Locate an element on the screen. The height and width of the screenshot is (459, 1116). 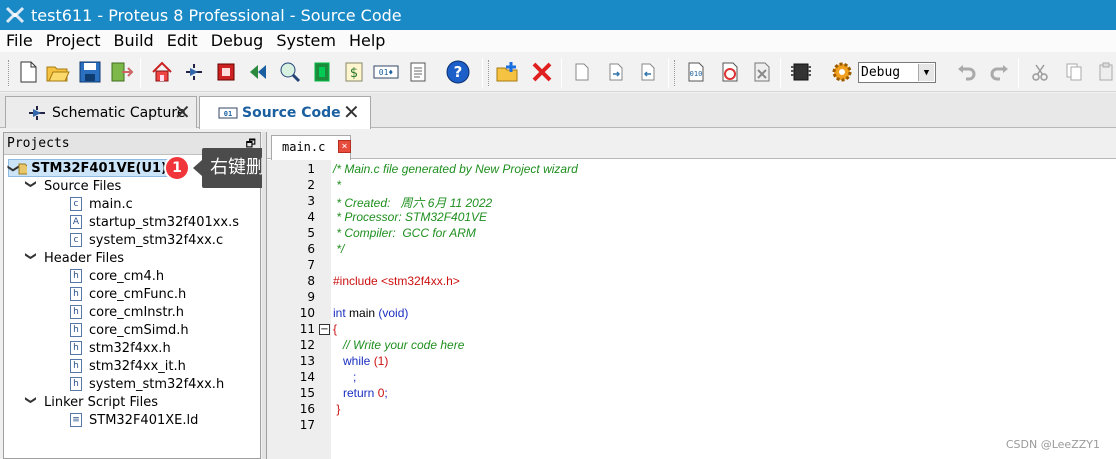
tree-file-item: h system_stm32f4xx.h is located at coordinates (147, 384).